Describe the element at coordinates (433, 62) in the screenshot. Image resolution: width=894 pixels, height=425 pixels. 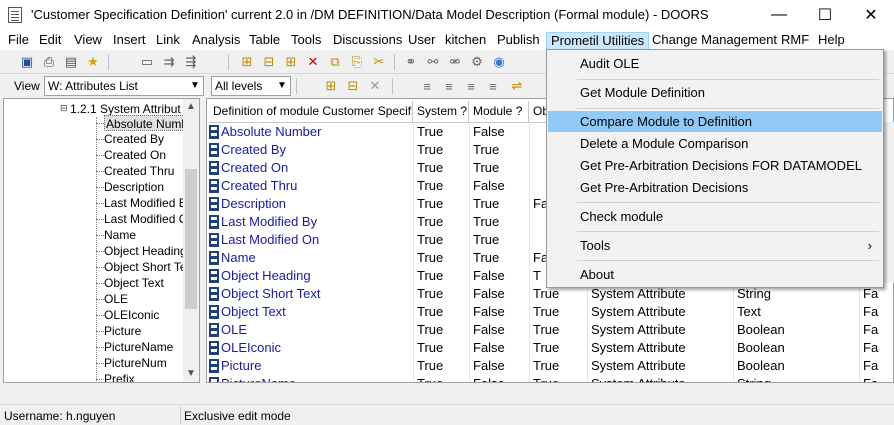
I see `link-start-icon: ⚯` at that location.